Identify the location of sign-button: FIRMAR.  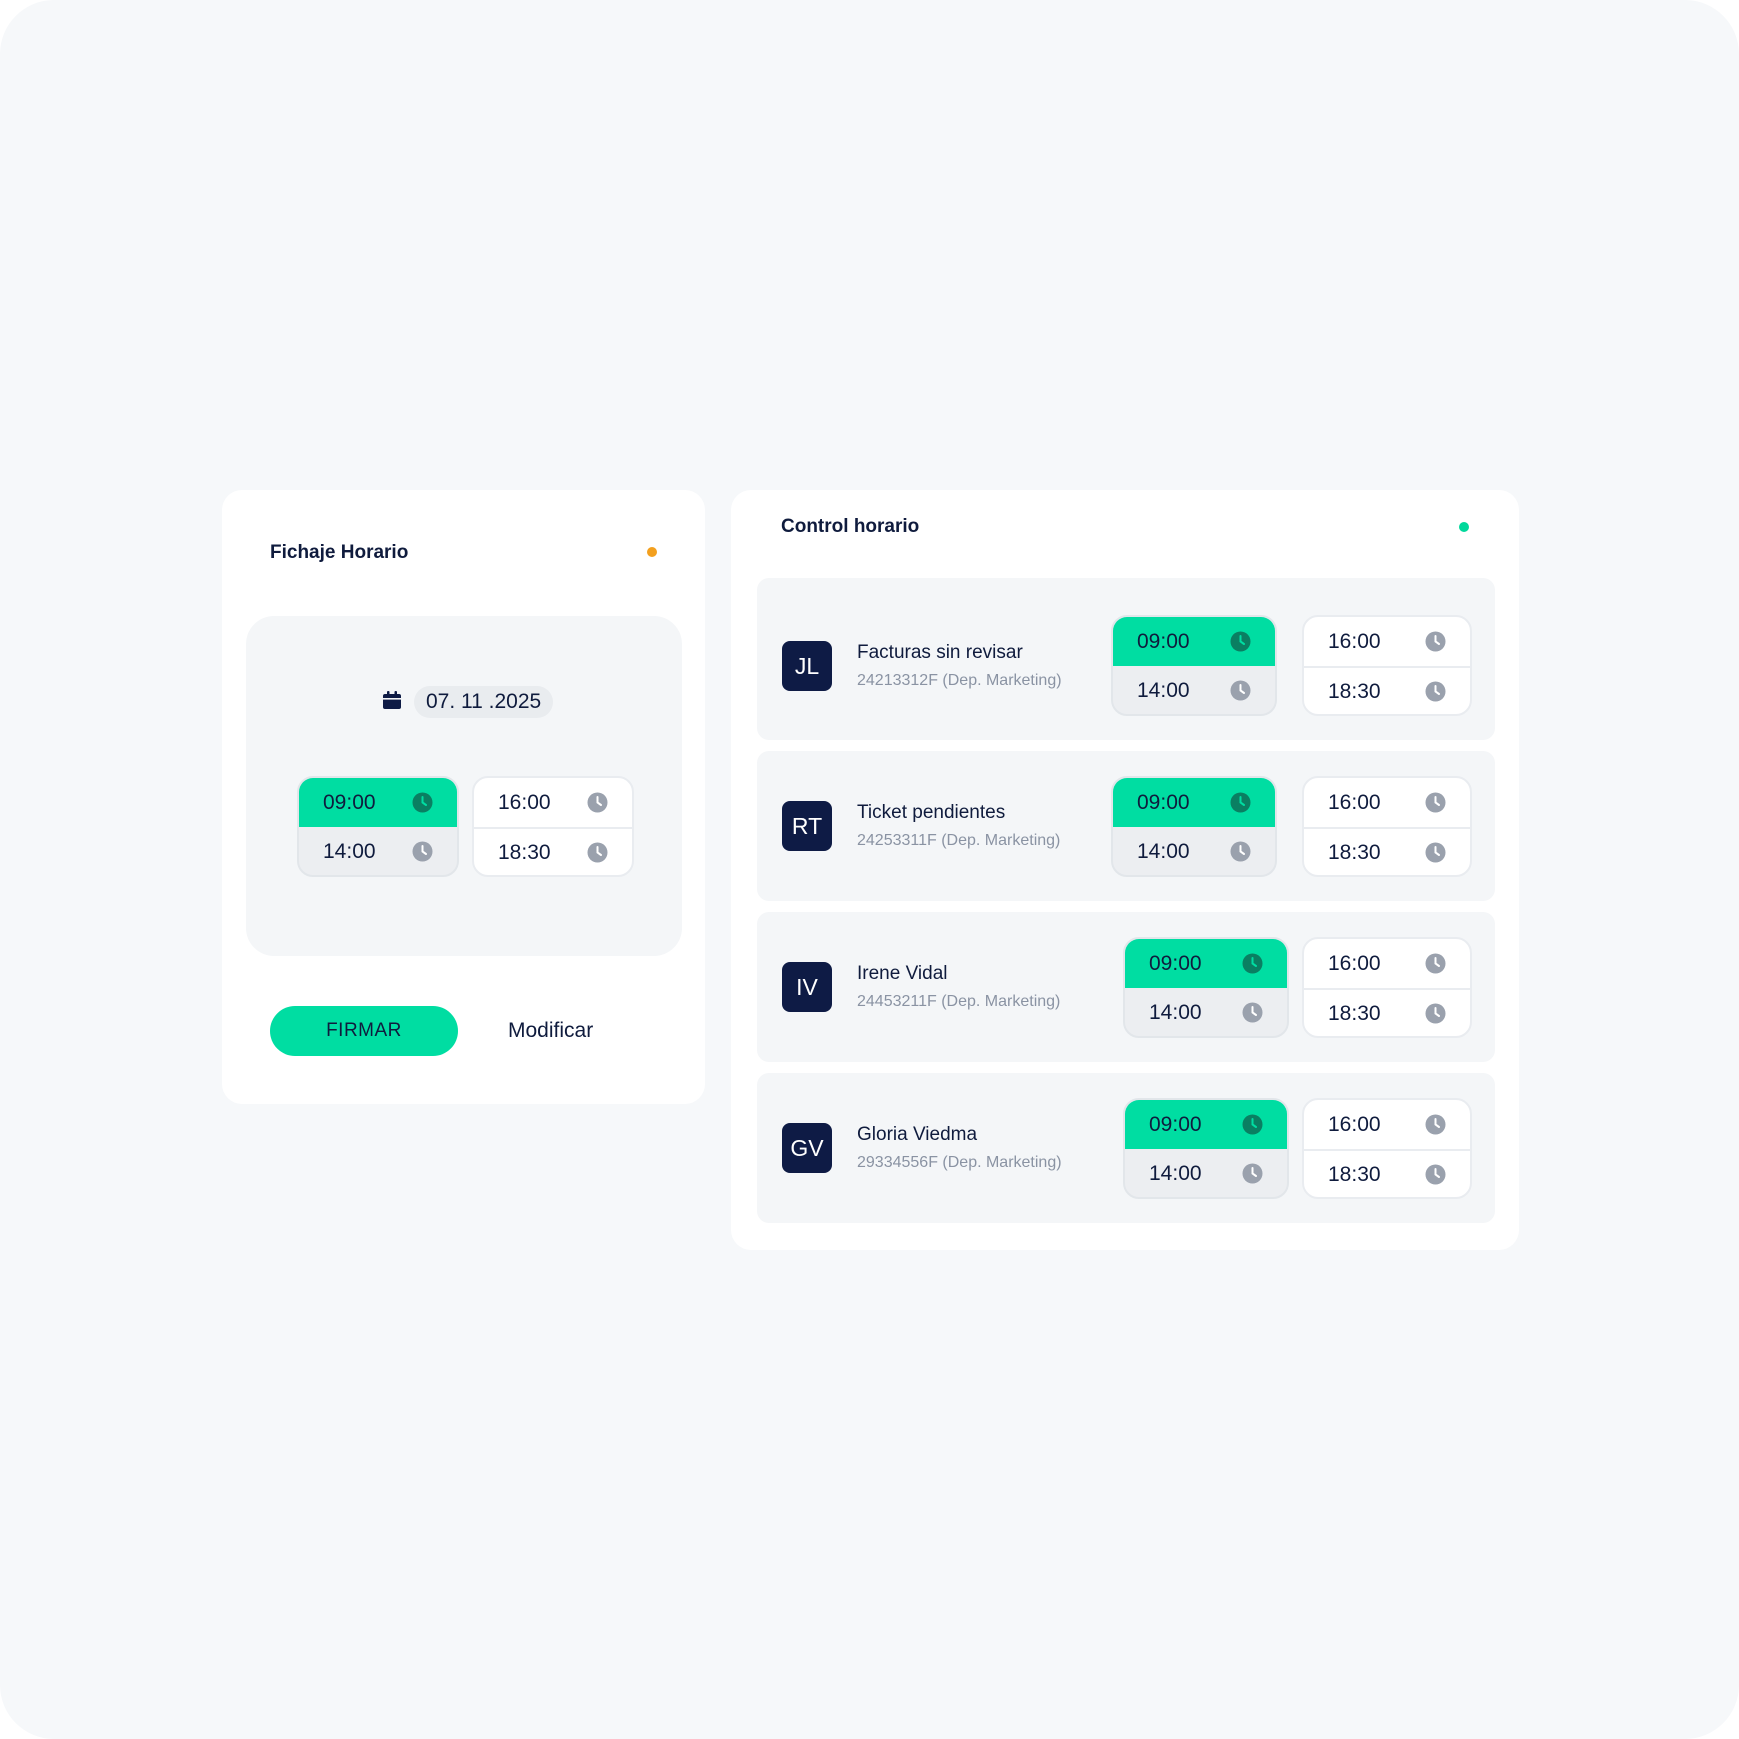
(364, 1031).